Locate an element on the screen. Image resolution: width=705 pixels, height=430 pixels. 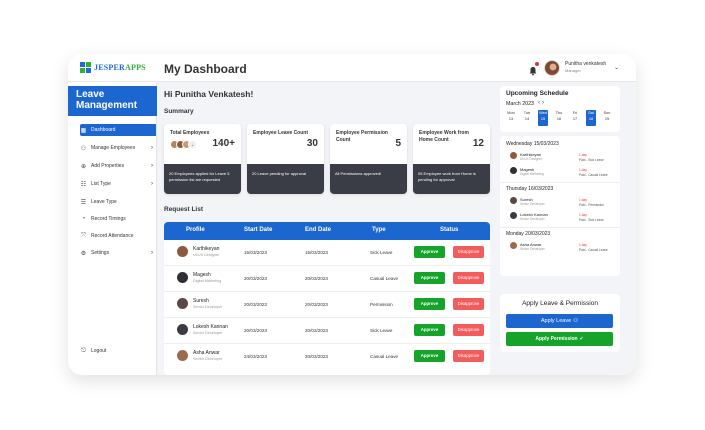
summary-heading: Summary is located at coordinates (179, 111).